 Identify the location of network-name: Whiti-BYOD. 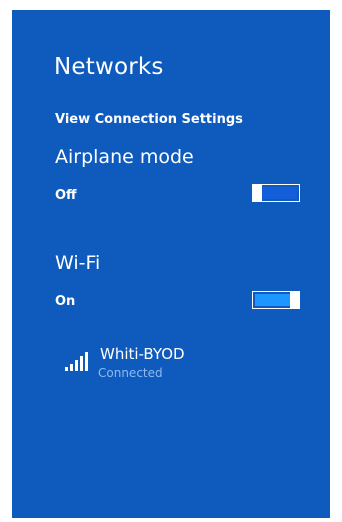
(142, 354).